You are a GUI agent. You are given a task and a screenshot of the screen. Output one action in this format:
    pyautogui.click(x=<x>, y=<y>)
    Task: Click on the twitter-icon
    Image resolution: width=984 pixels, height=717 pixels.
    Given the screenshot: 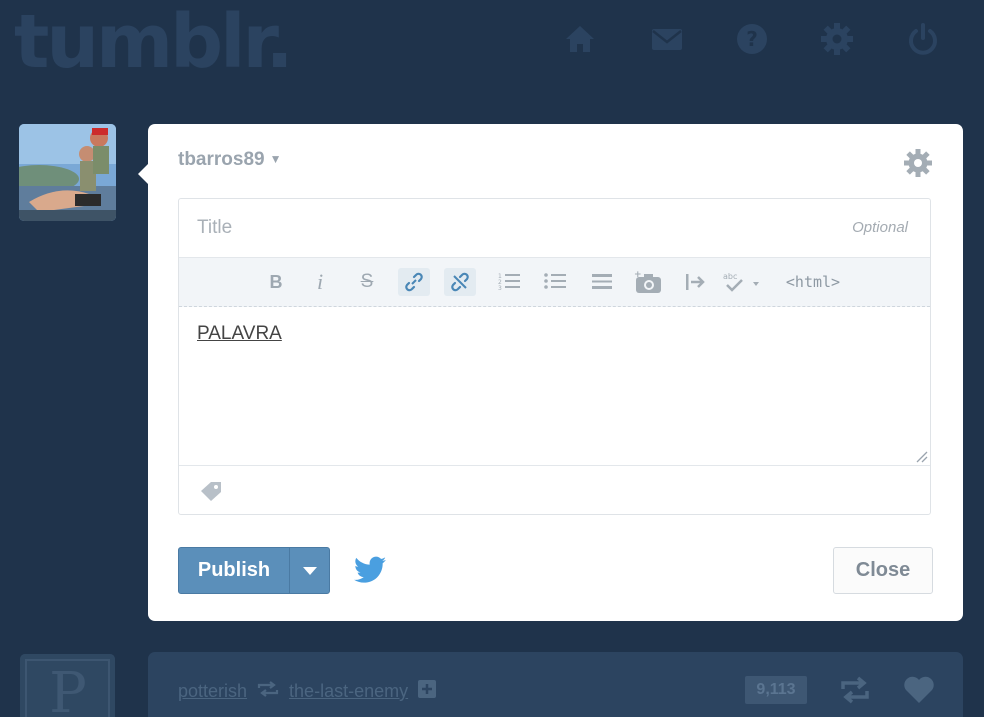 What is the action you would take?
    pyautogui.click(x=370, y=570)
    